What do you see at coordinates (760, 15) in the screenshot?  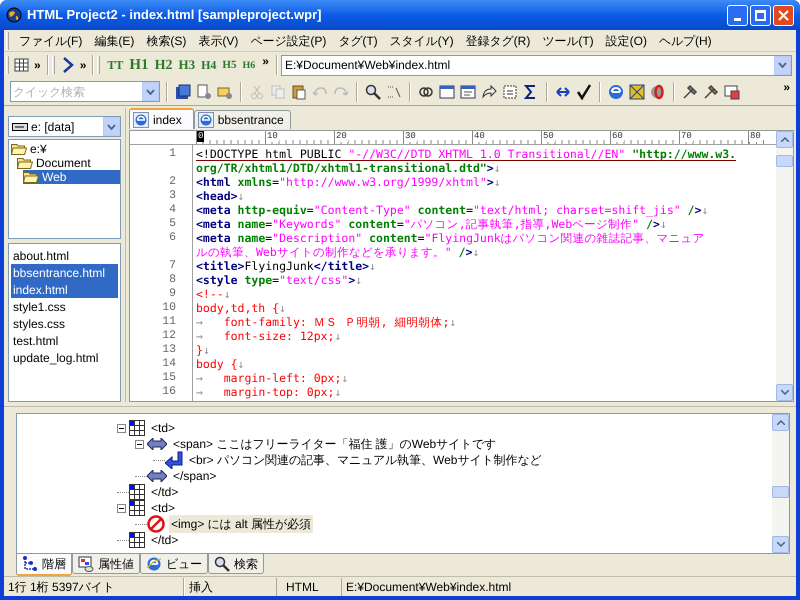 I see `maximize-button` at bounding box center [760, 15].